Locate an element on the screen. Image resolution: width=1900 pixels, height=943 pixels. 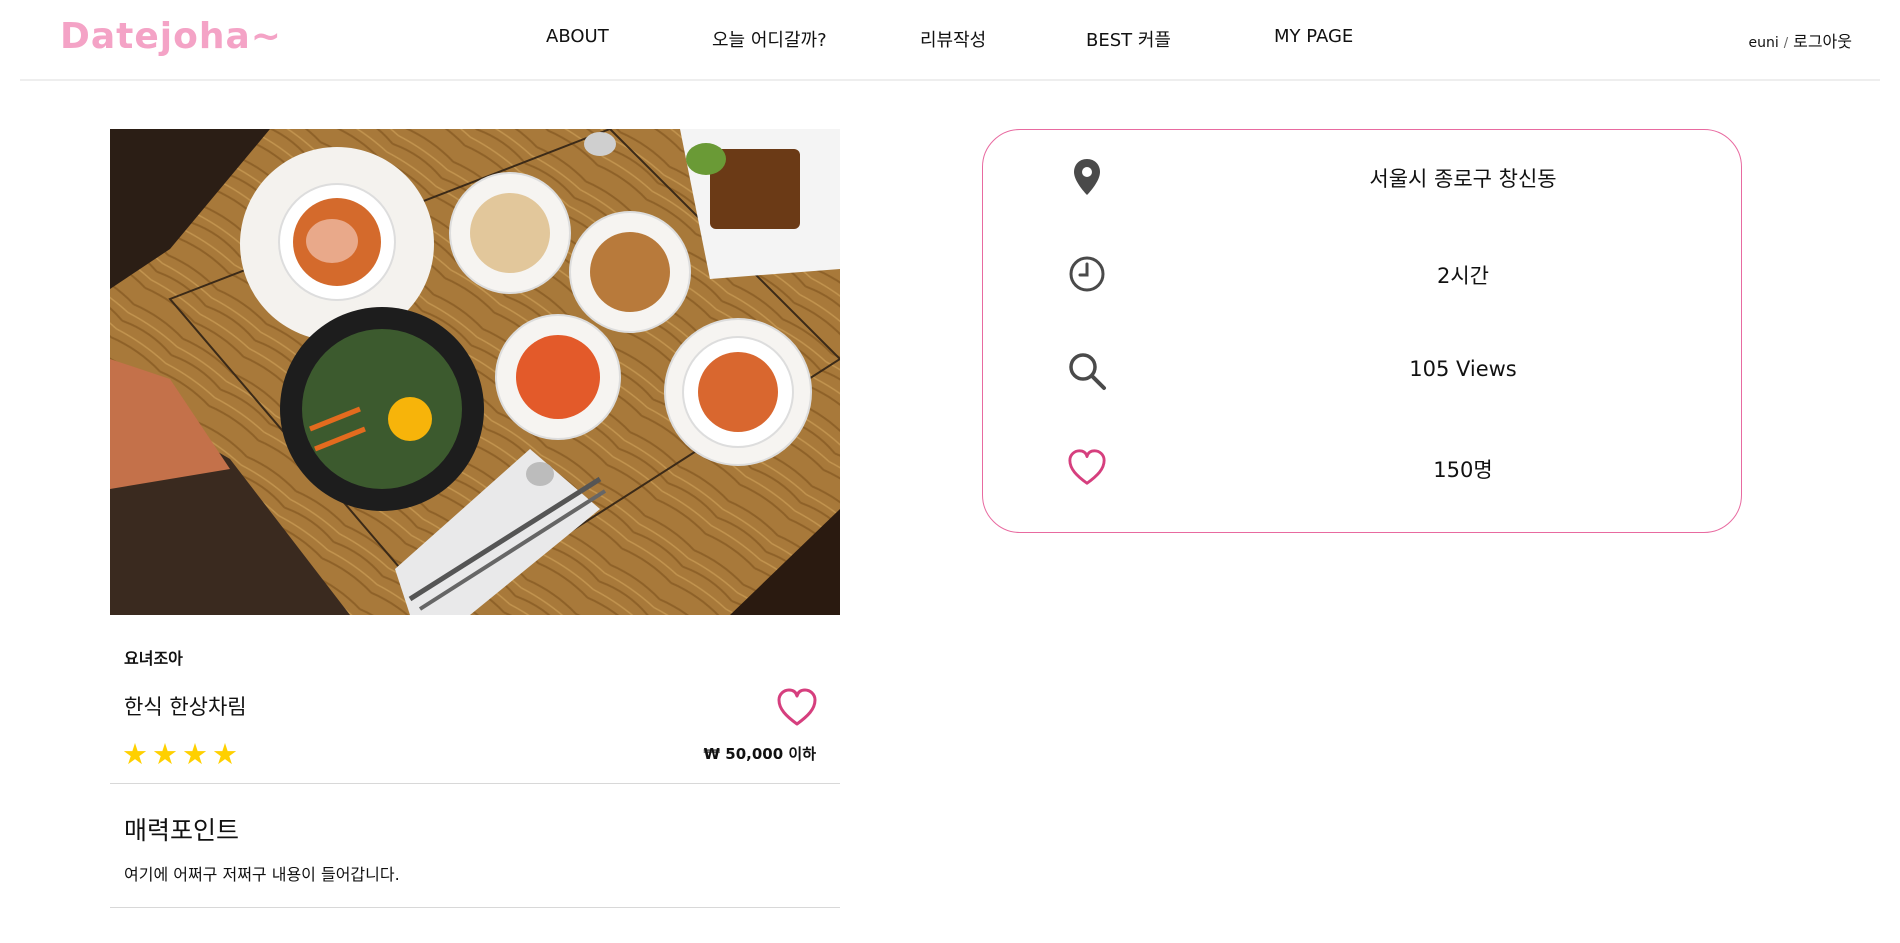
heart-icon is located at coordinates (1087, 468).